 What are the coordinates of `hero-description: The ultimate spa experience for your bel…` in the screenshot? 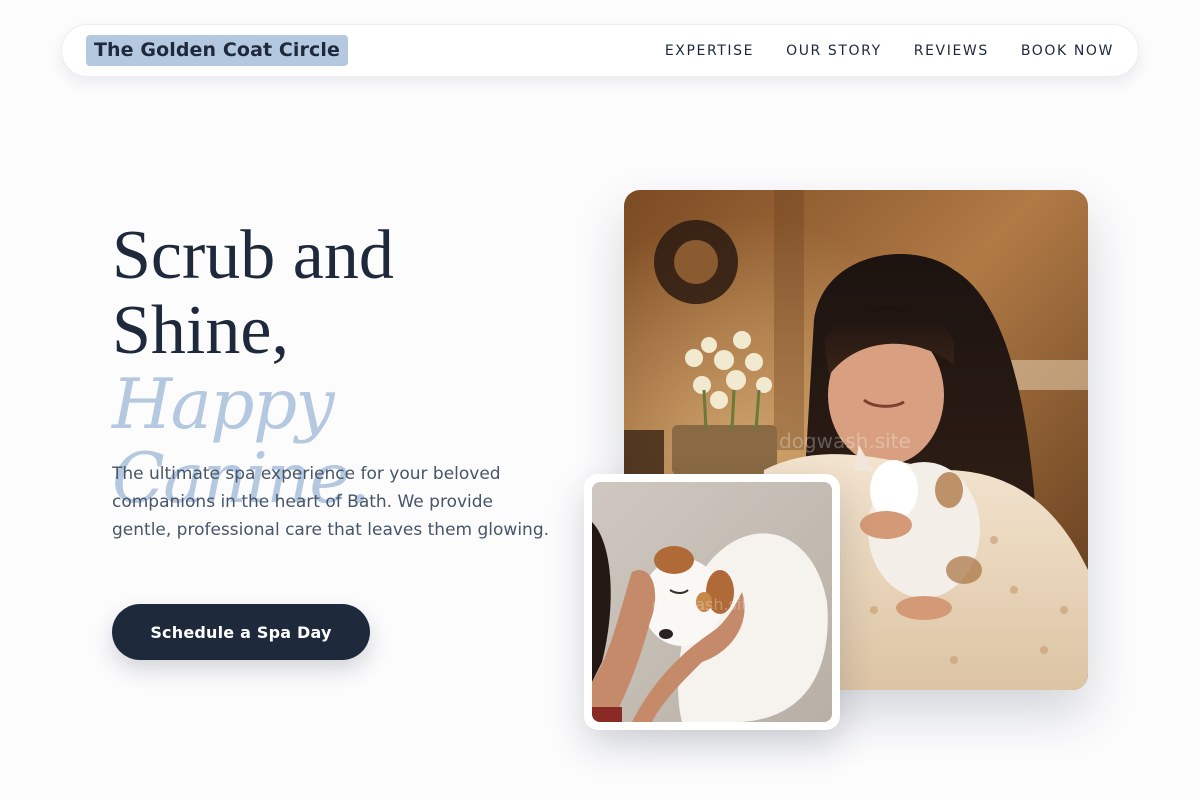 It's located at (331, 502).